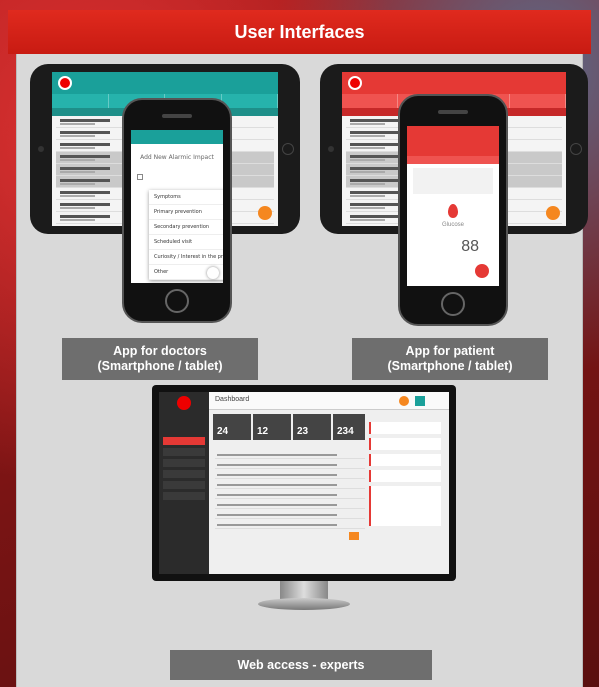 The width and height of the screenshot is (599, 687). I want to click on kpi-card: 12, so click(272, 427).